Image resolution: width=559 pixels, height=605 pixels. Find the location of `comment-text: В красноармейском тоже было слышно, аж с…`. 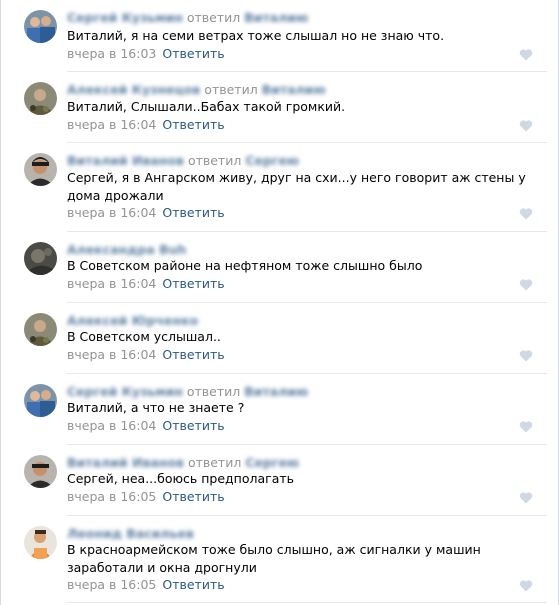

comment-text: В красноармейском тоже было слышно, аж с… is located at coordinates (274, 558).